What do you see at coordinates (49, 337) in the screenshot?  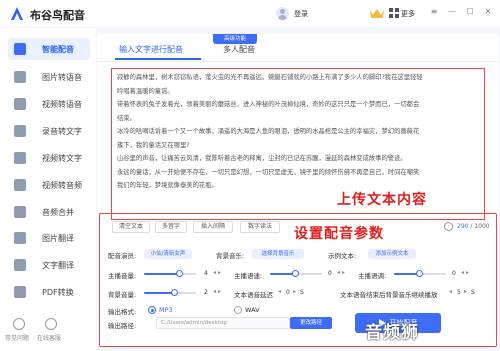 I see `online-service-link: 在线客服` at bounding box center [49, 337].